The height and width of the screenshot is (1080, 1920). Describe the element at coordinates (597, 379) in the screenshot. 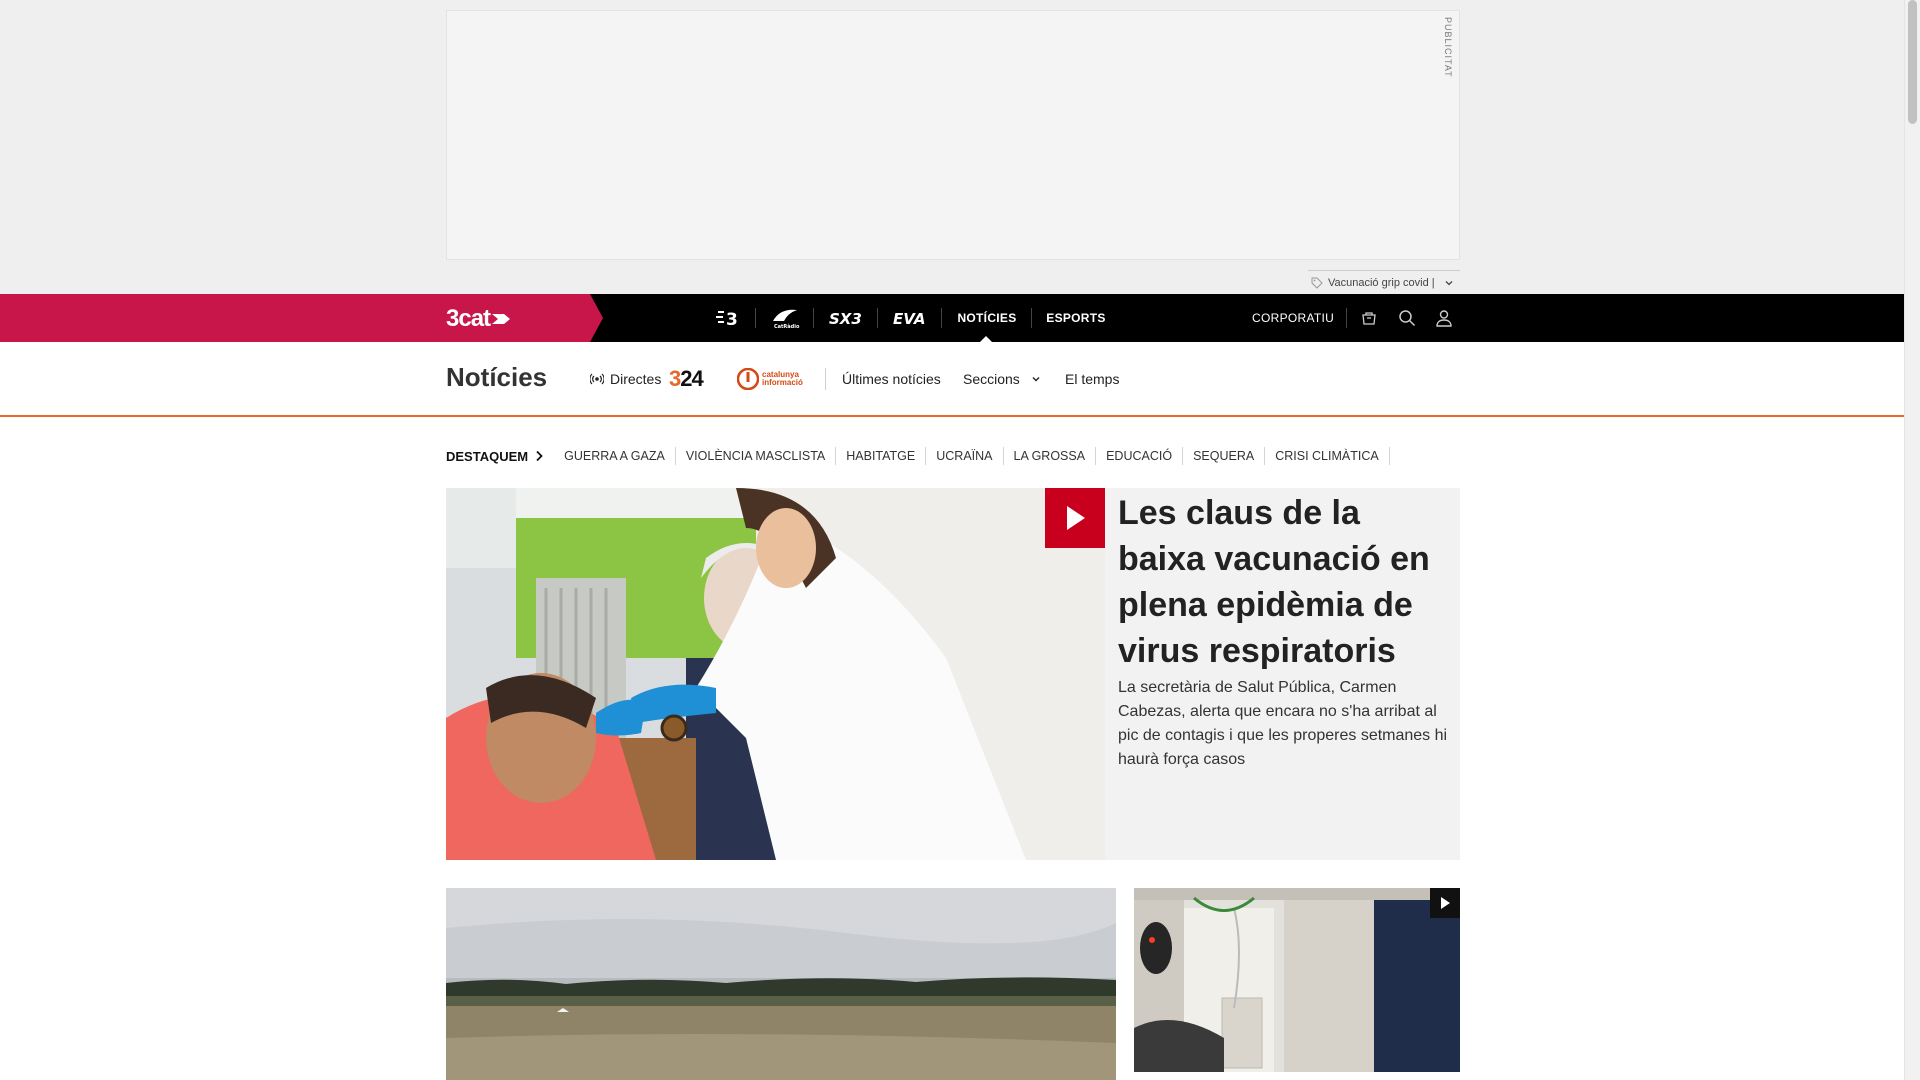

I see `live-broadcast-icon` at that location.